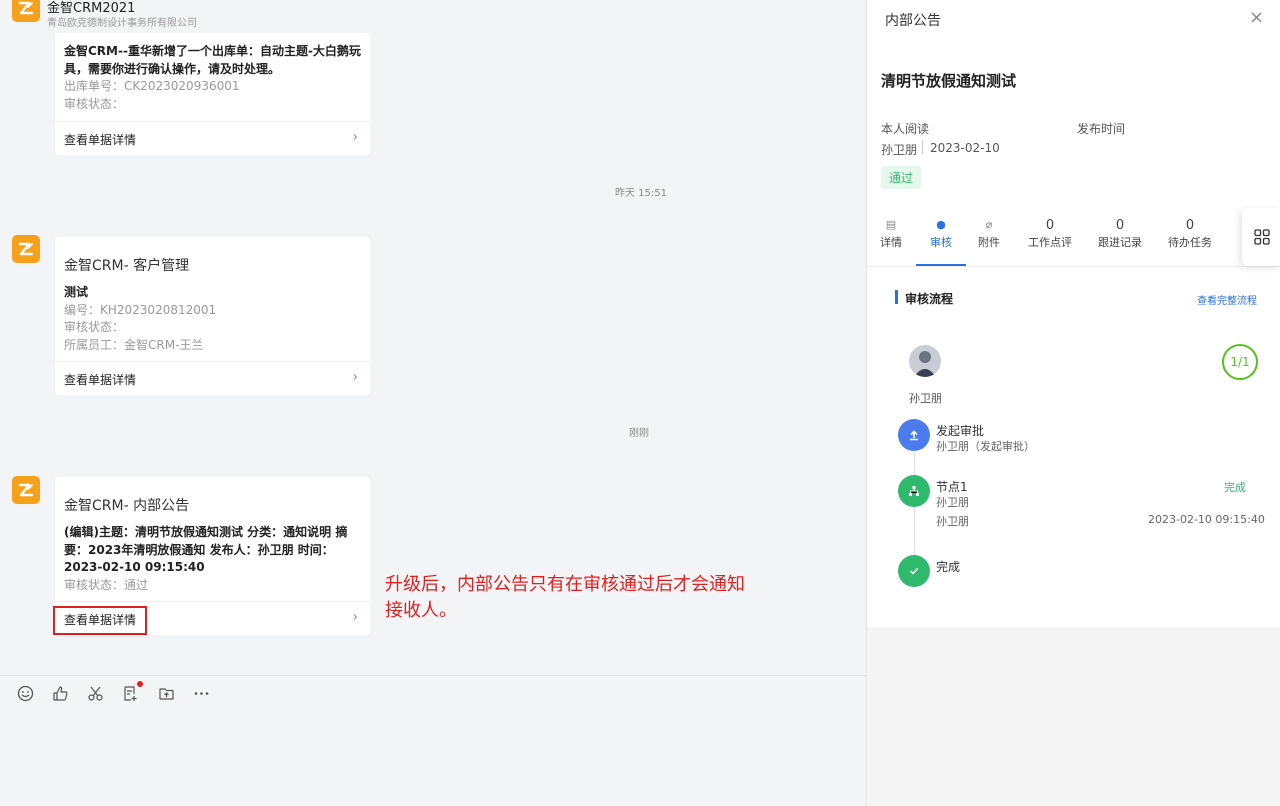 The width and height of the screenshot is (1280, 806). I want to click on flow-title: 审核流程, so click(929, 299).